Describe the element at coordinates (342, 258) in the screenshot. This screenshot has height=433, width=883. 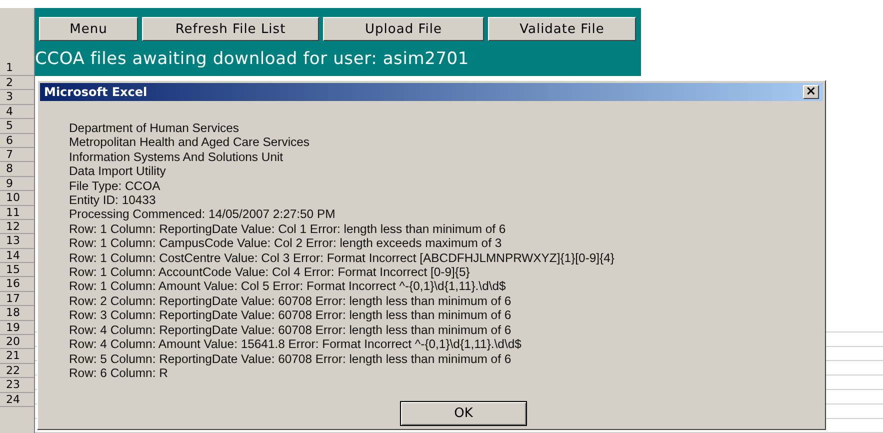
I see `message-line: Row: 1 Column: CostCentre Value: Col 3 Error: Format Incorrect [ABCDFHJLMNPRWXYZ]{1}[0-9]{4}` at that location.